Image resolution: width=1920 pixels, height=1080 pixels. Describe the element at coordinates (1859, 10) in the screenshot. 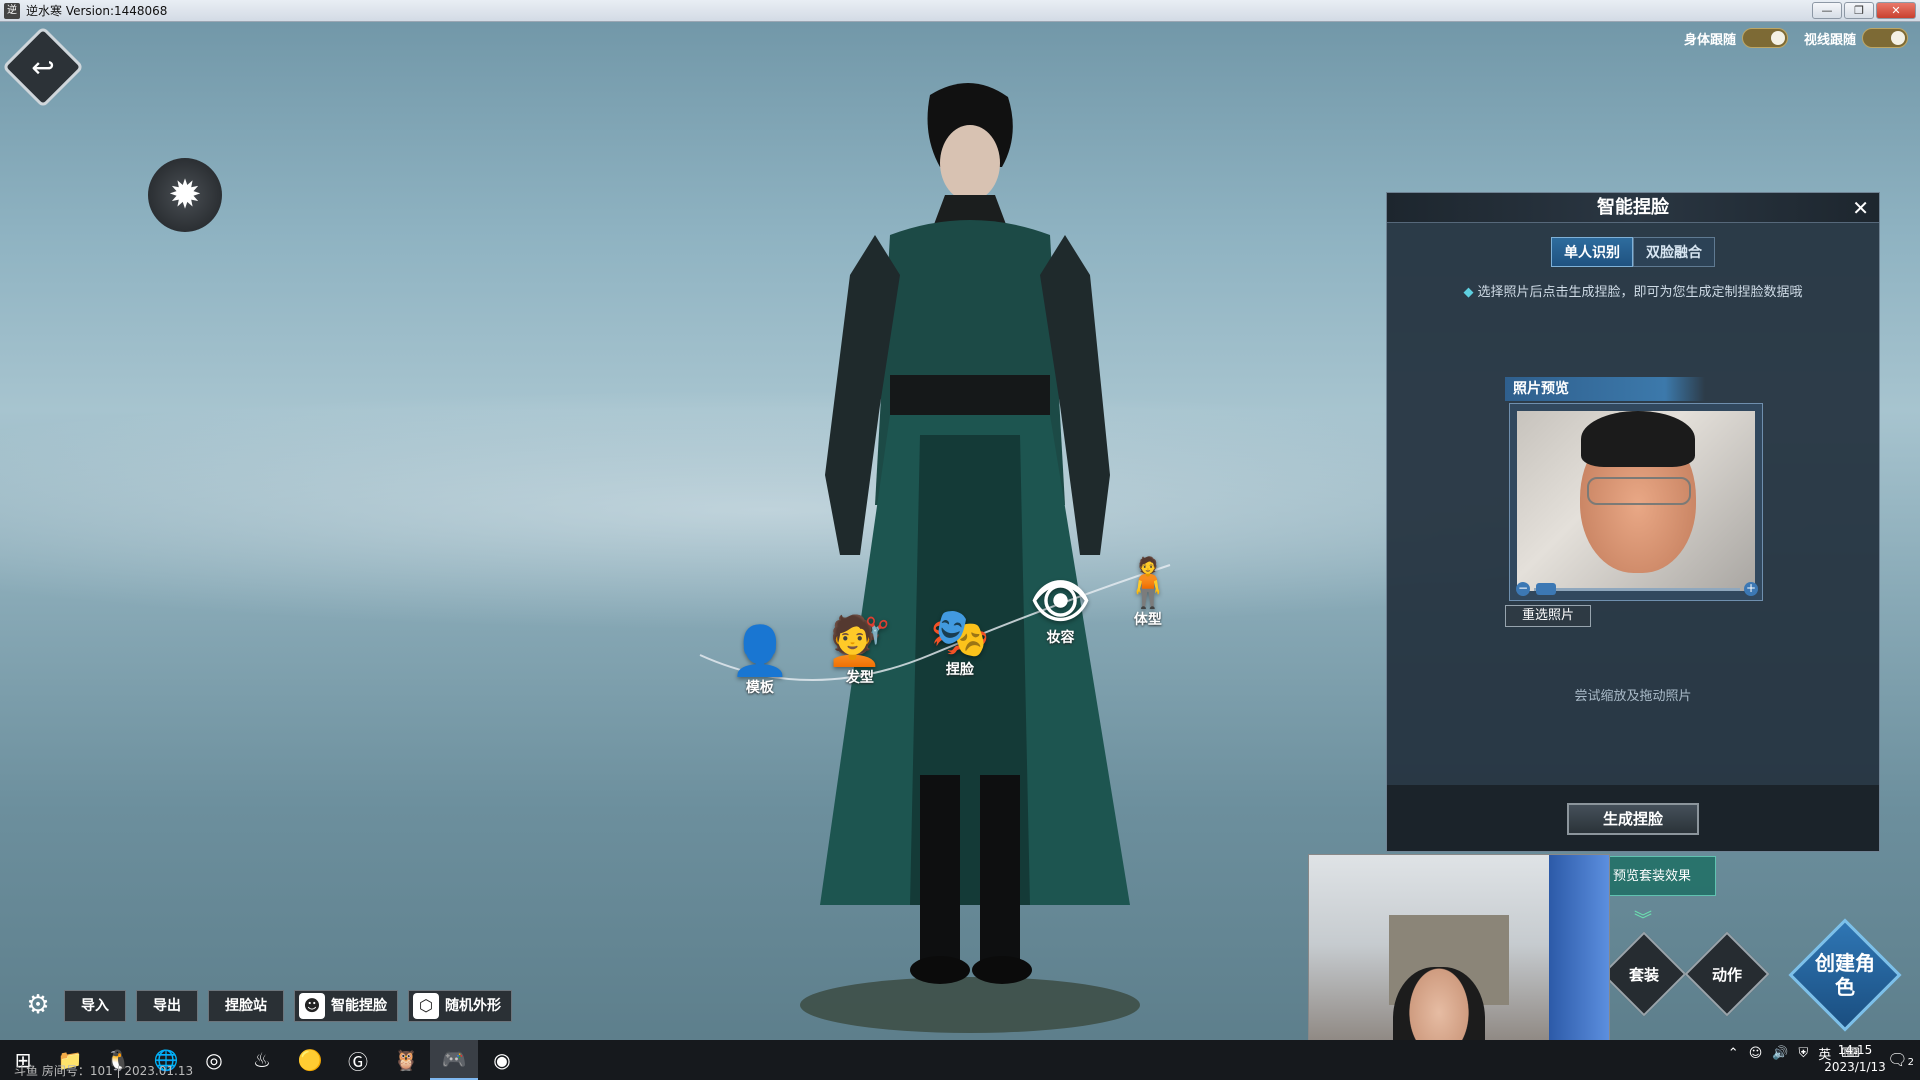

I see `restore-button: ❐` at that location.